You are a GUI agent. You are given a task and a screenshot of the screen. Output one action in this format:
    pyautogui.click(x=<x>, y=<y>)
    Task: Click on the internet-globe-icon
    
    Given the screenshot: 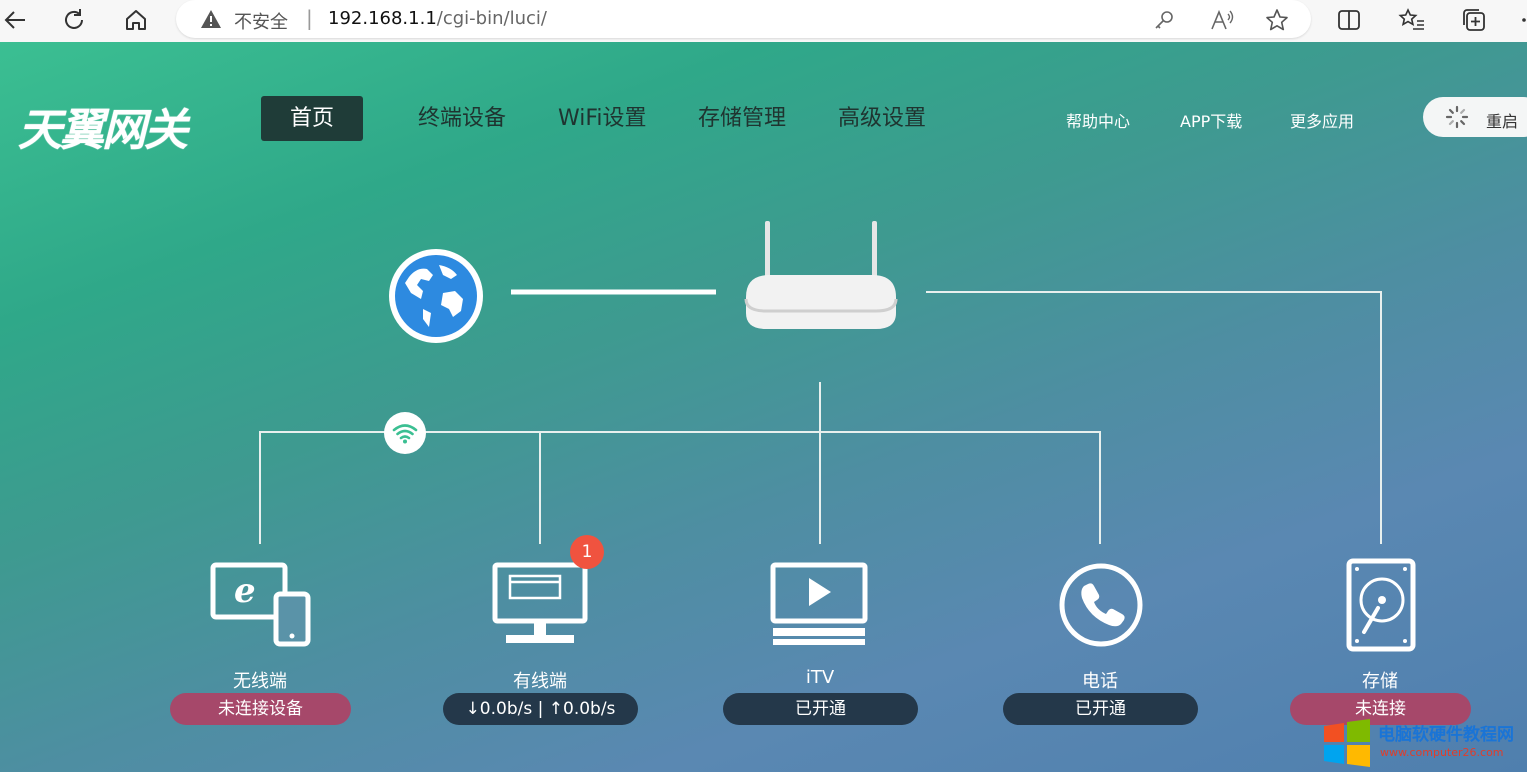 What is the action you would take?
    pyautogui.click(x=436, y=296)
    